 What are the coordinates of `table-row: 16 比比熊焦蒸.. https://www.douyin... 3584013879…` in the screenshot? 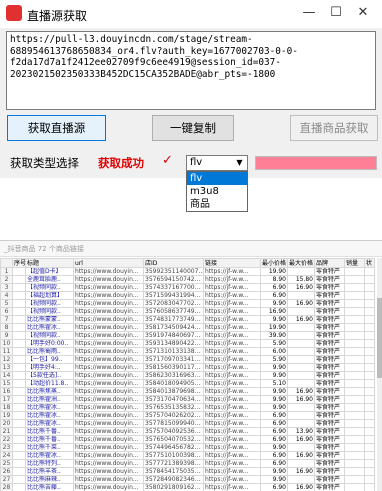 It's located at (187, 391).